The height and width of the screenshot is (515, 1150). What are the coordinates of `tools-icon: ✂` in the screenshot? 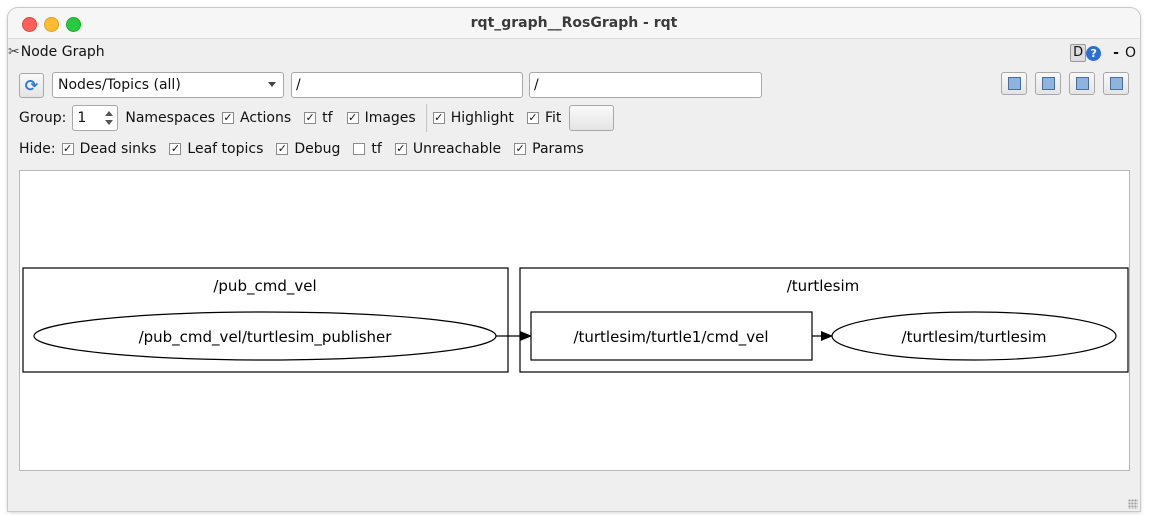 It's located at (14, 52).